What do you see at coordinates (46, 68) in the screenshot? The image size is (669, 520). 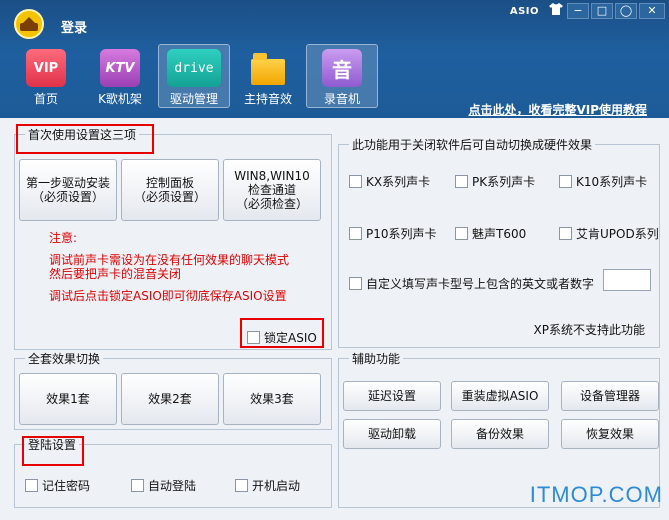 I see `vip-icon: VIP` at bounding box center [46, 68].